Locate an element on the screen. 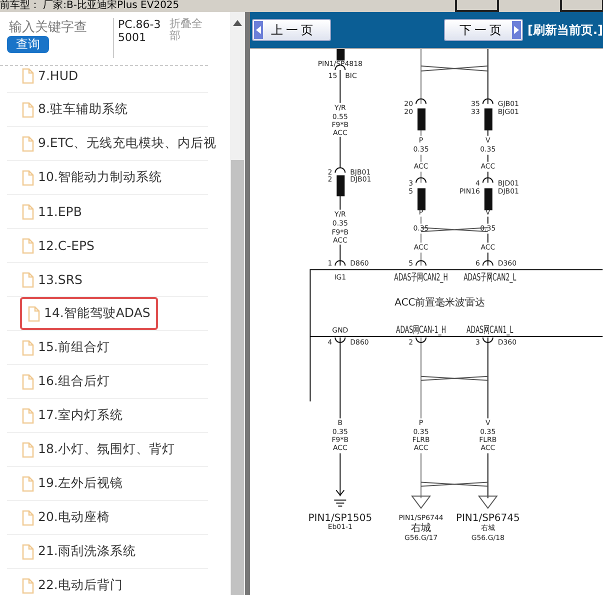 The height and width of the screenshot is (595, 603). sidebar-item: 21.雨刮洗涤系统 is located at coordinates (72, 551).